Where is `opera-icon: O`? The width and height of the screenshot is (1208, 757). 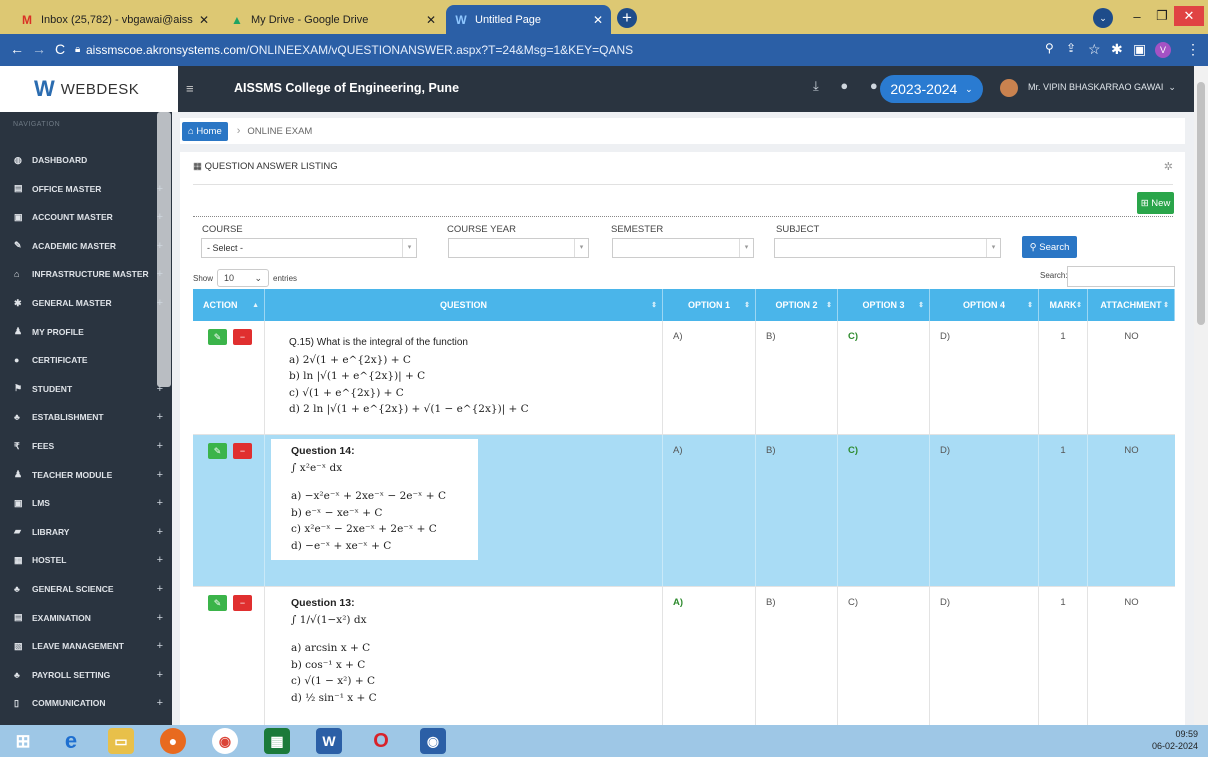 opera-icon: O is located at coordinates (381, 741).